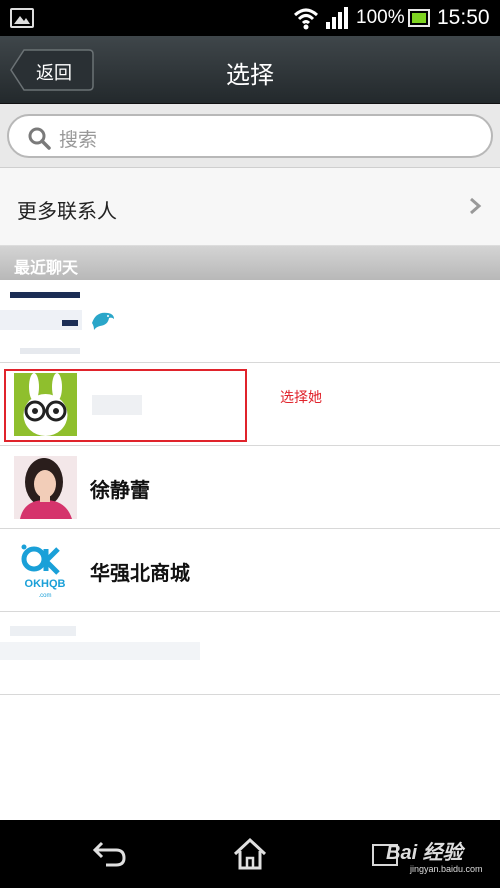 This screenshot has height=888, width=500. Describe the element at coordinates (45, 570) in the screenshot. I see `avatar: OKHQB .com` at that location.